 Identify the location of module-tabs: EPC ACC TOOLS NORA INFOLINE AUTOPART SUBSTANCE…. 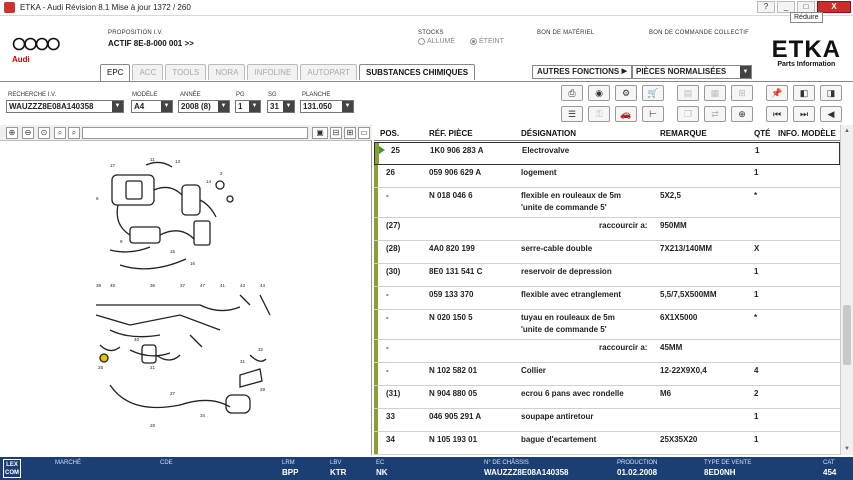
(288, 72).